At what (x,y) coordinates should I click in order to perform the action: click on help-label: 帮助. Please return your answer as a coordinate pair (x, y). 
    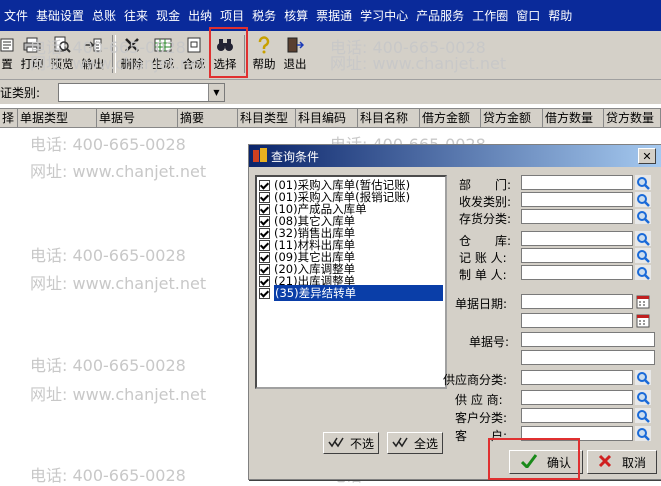
    Looking at the image, I should click on (264, 64).